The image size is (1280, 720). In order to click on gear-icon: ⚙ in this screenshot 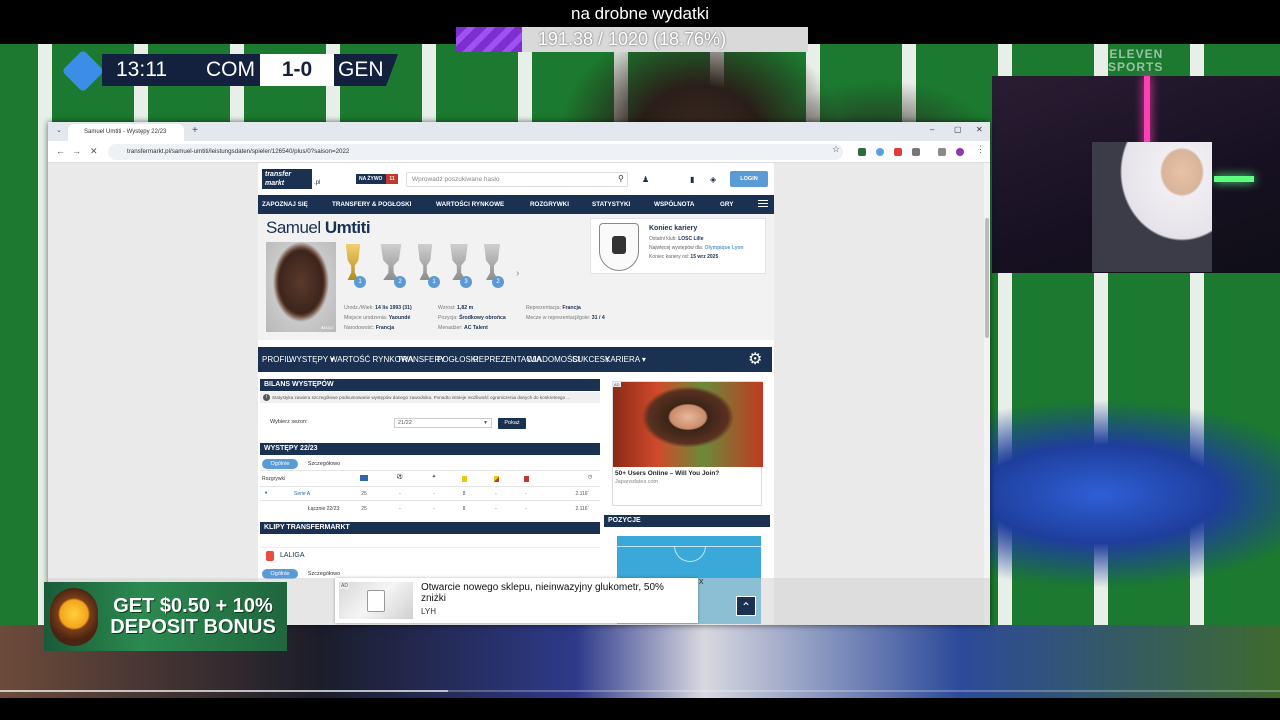, I will do `click(755, 359)`.